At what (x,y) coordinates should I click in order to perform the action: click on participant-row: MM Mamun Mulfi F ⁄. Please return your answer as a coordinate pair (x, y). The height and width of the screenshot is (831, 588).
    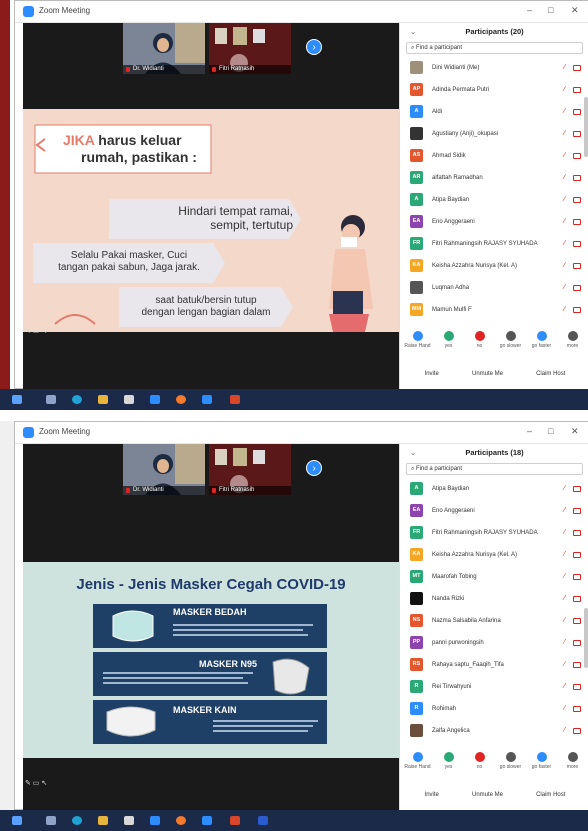
    Looking at the image, I should click on (494, 310).